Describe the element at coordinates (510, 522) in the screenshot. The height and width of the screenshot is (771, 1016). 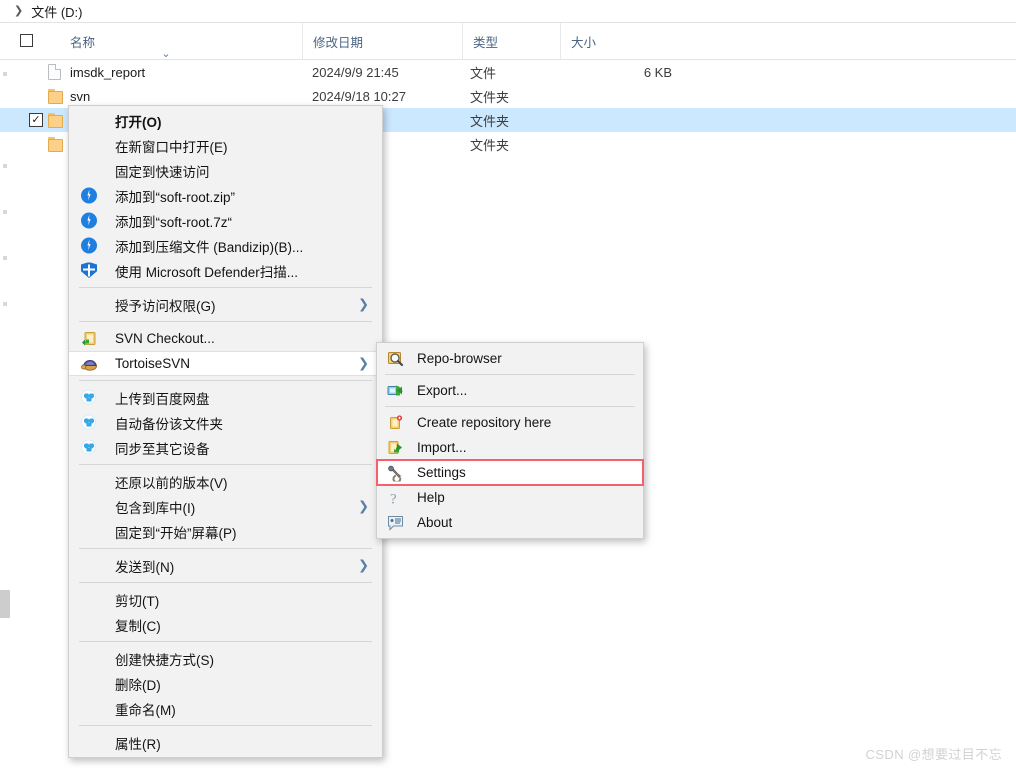
I see `submenu-item: About` at that location.